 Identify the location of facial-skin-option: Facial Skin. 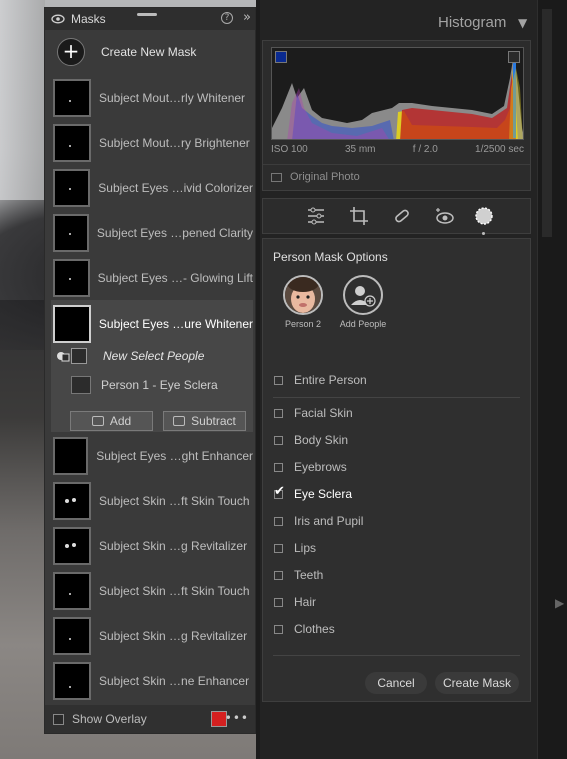
(313, 413).